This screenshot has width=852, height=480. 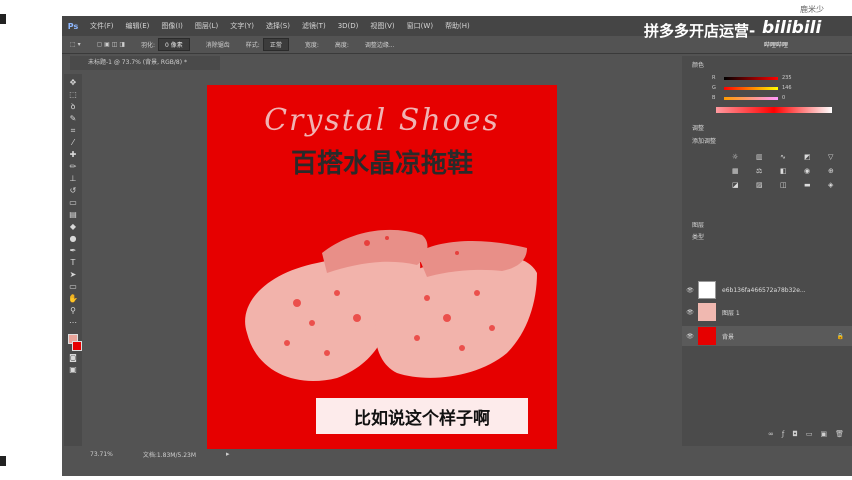 I want to click on selective-color-icon: ◈, so click(x=835, y=185).